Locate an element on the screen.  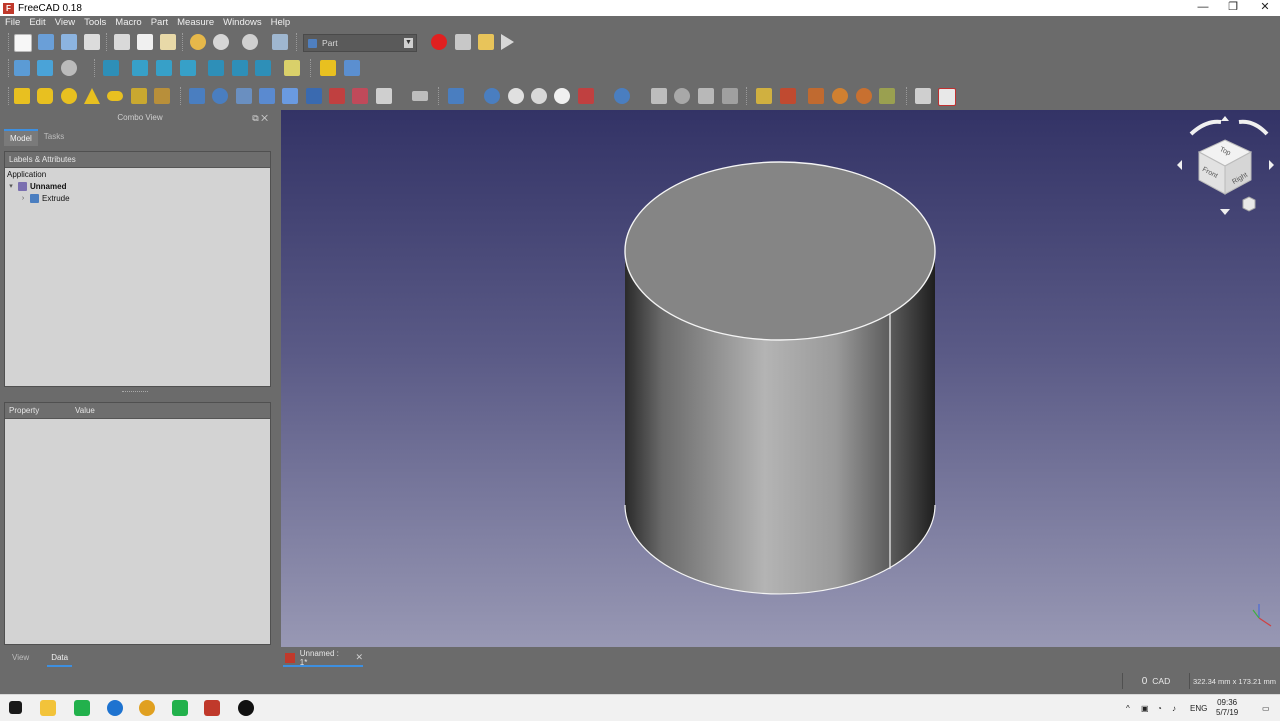
recorder-icon is located at coordinates (246, 708).